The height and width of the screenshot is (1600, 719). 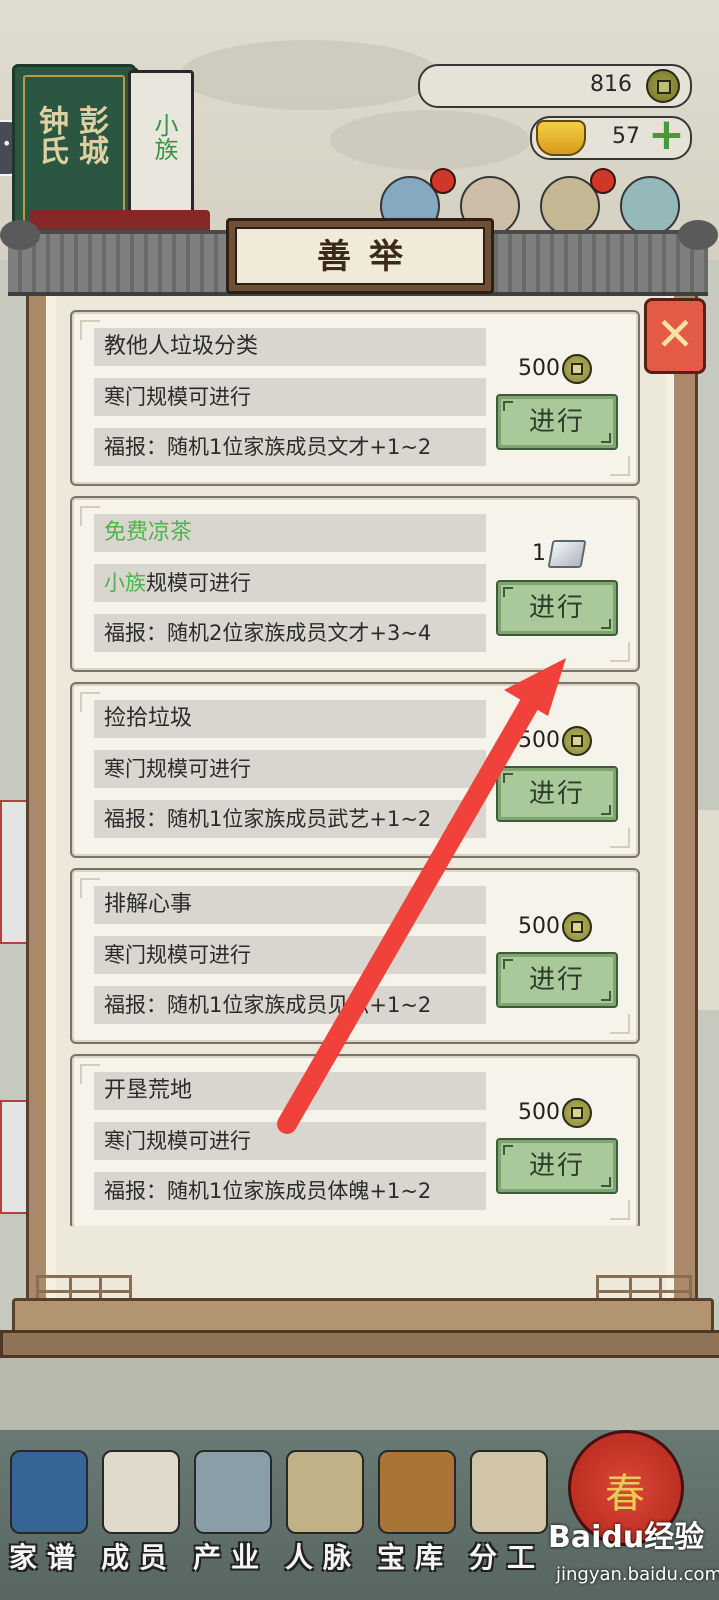 I want to click on deed-card: 教他人垃圾分类 寒门规模可进行 福报：随机1位家族成员文才+1~2 500 进行, so click(x=355, y=398).